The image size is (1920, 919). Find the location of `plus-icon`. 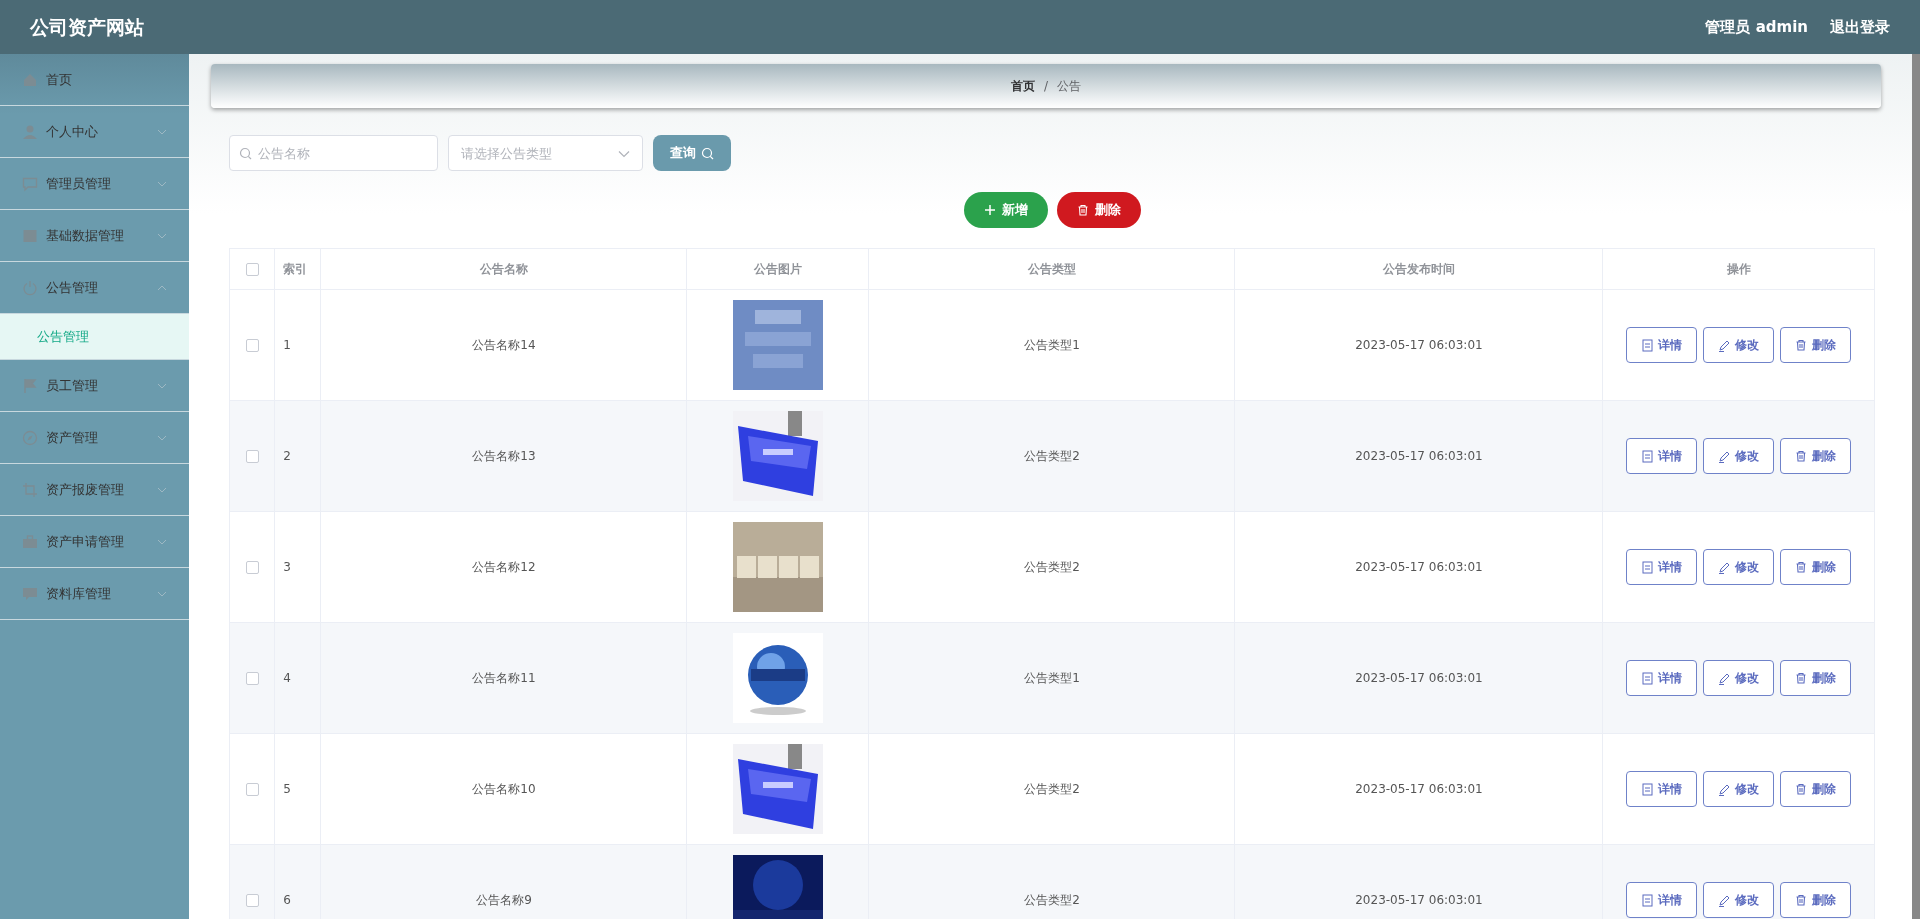

plus-icon is located at coordinates (989, 210).